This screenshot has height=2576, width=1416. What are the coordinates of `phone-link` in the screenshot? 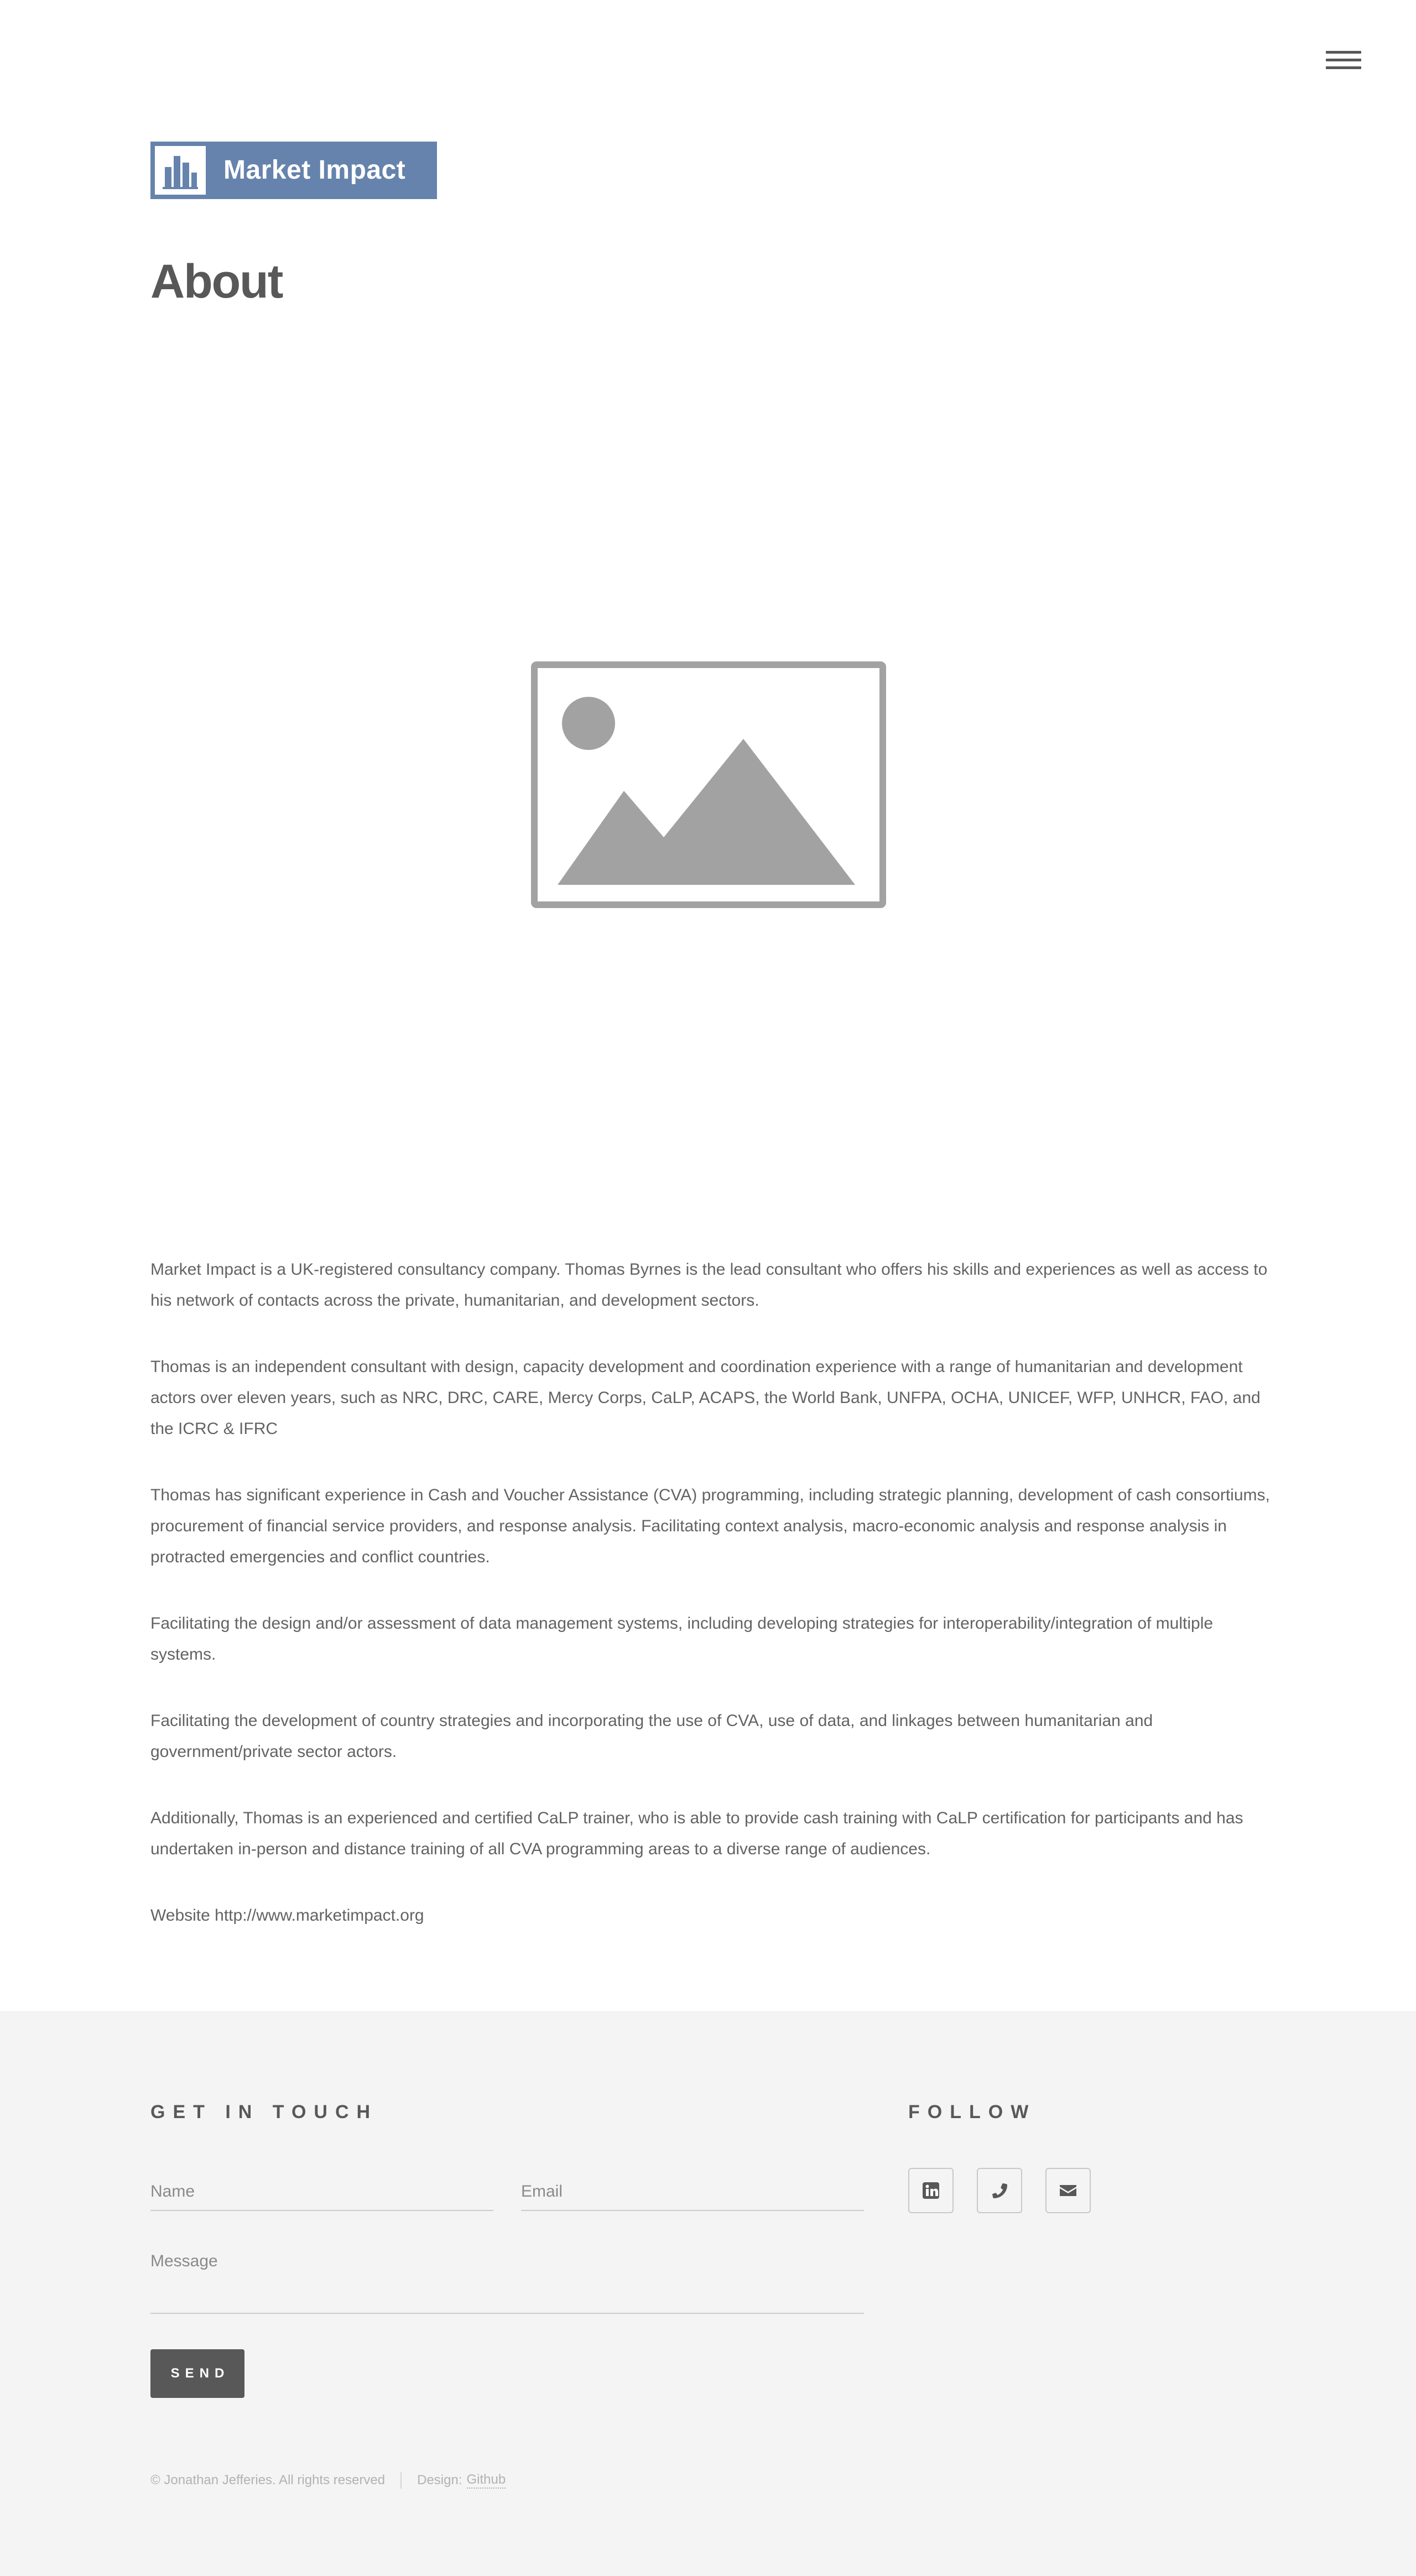 It's located at (999, 2190).